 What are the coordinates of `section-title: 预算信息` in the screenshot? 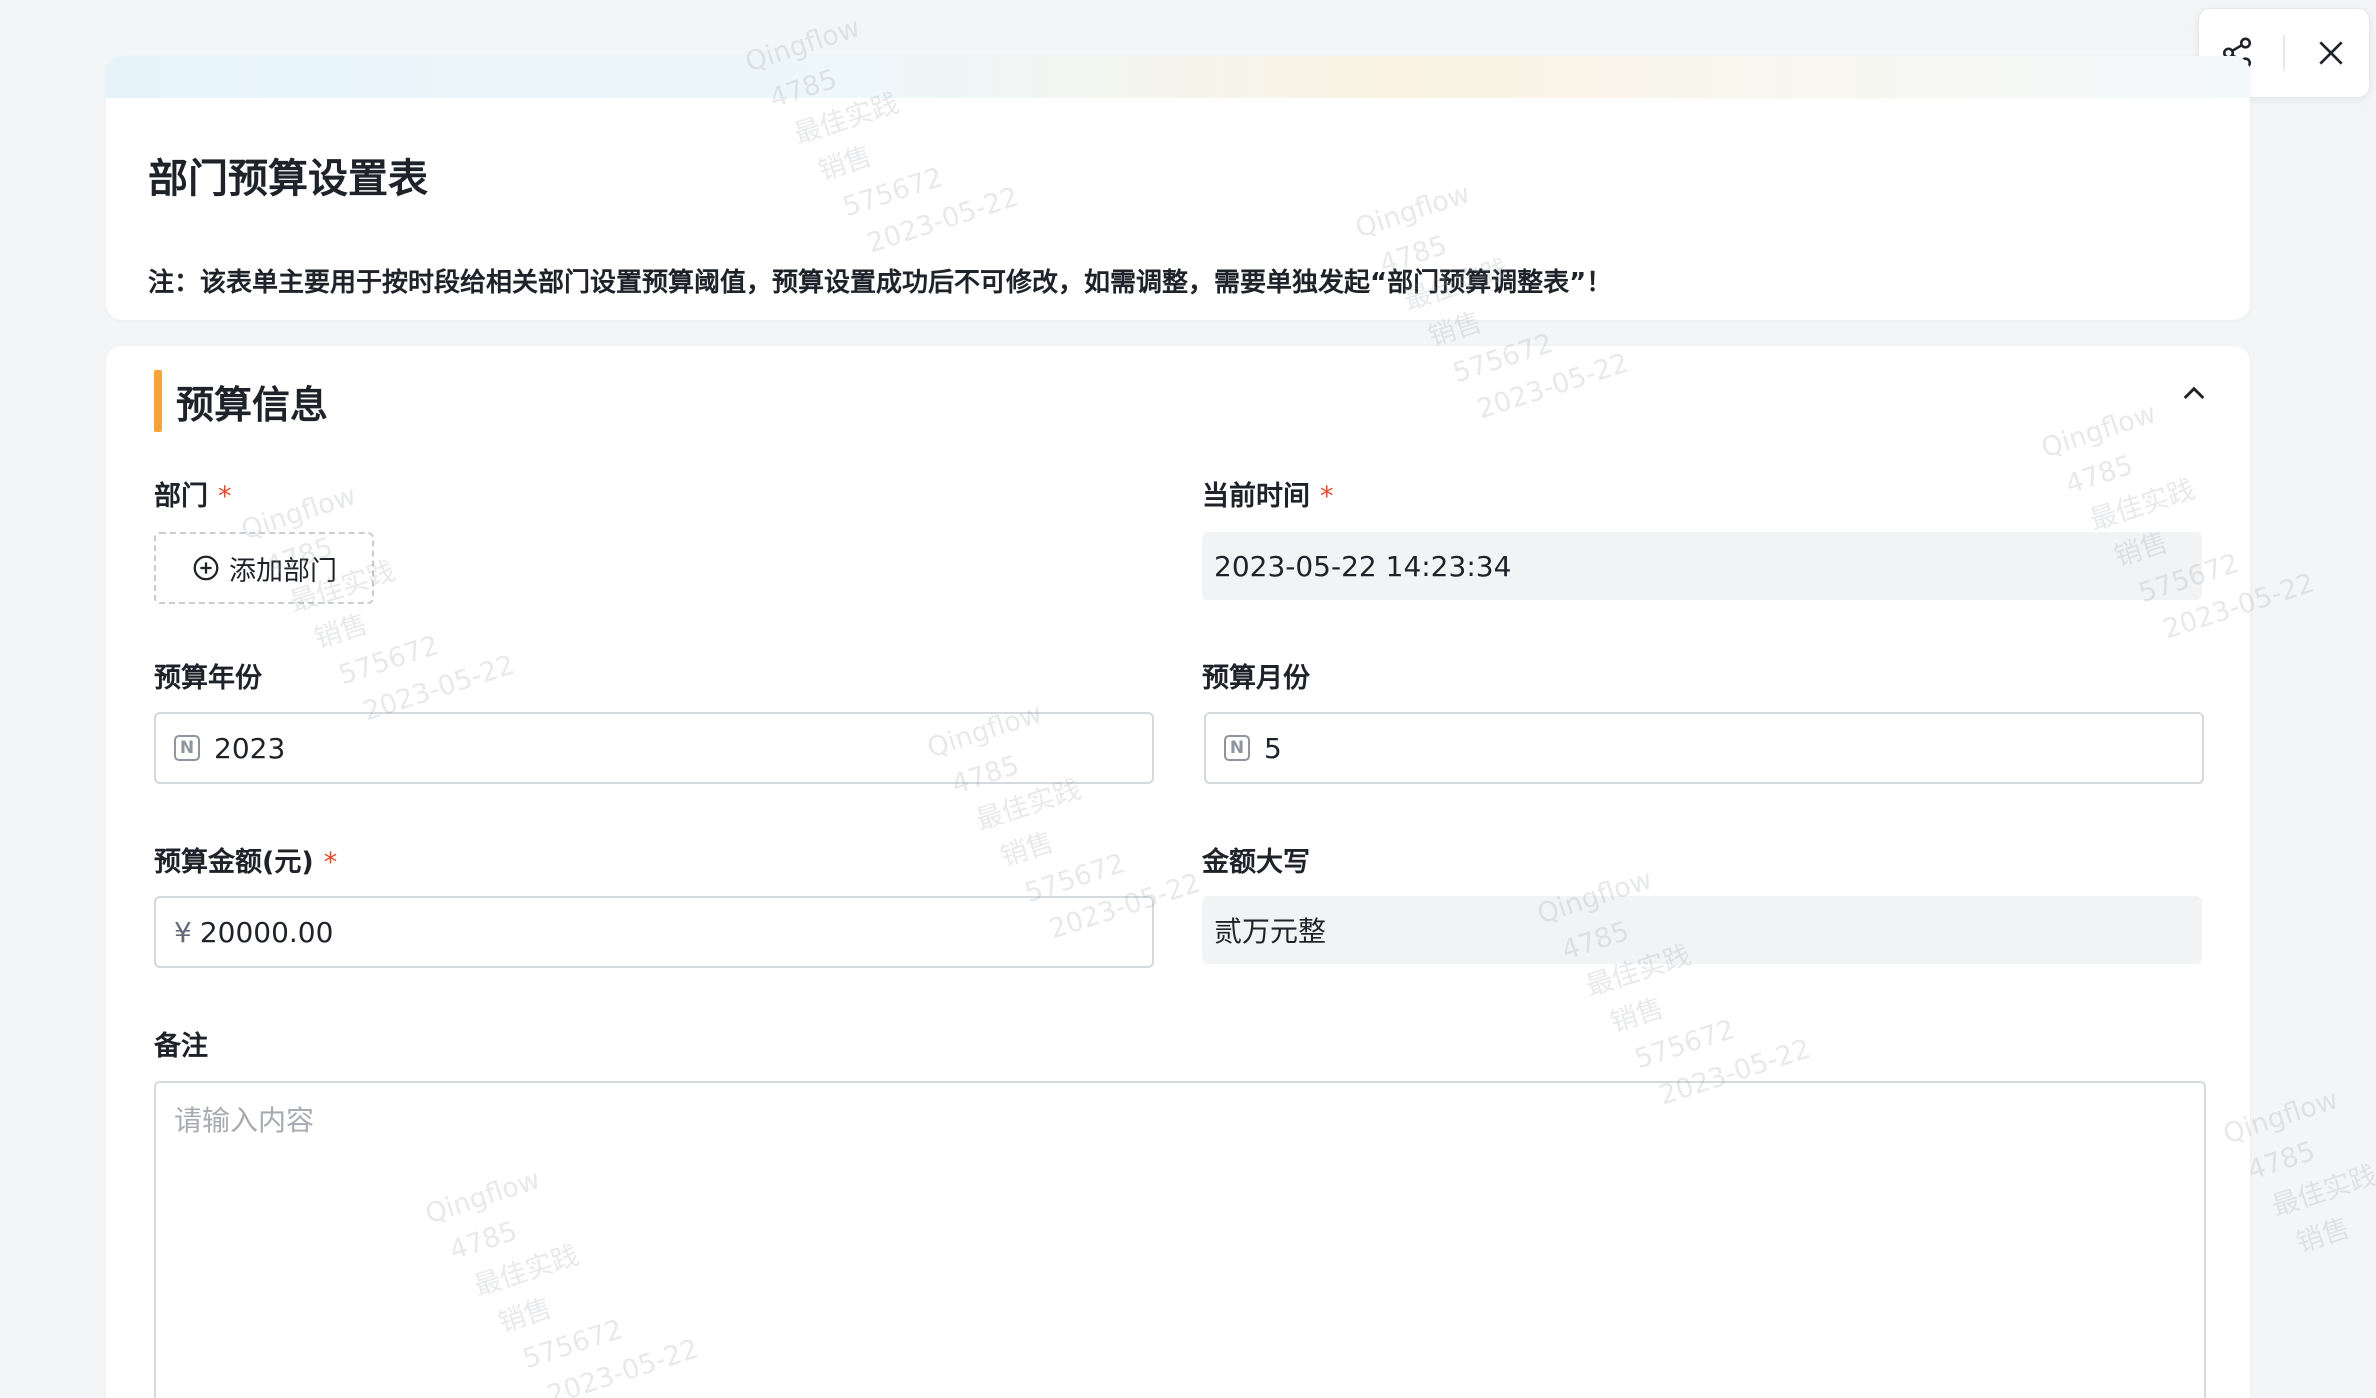 It's located at (252, 404).